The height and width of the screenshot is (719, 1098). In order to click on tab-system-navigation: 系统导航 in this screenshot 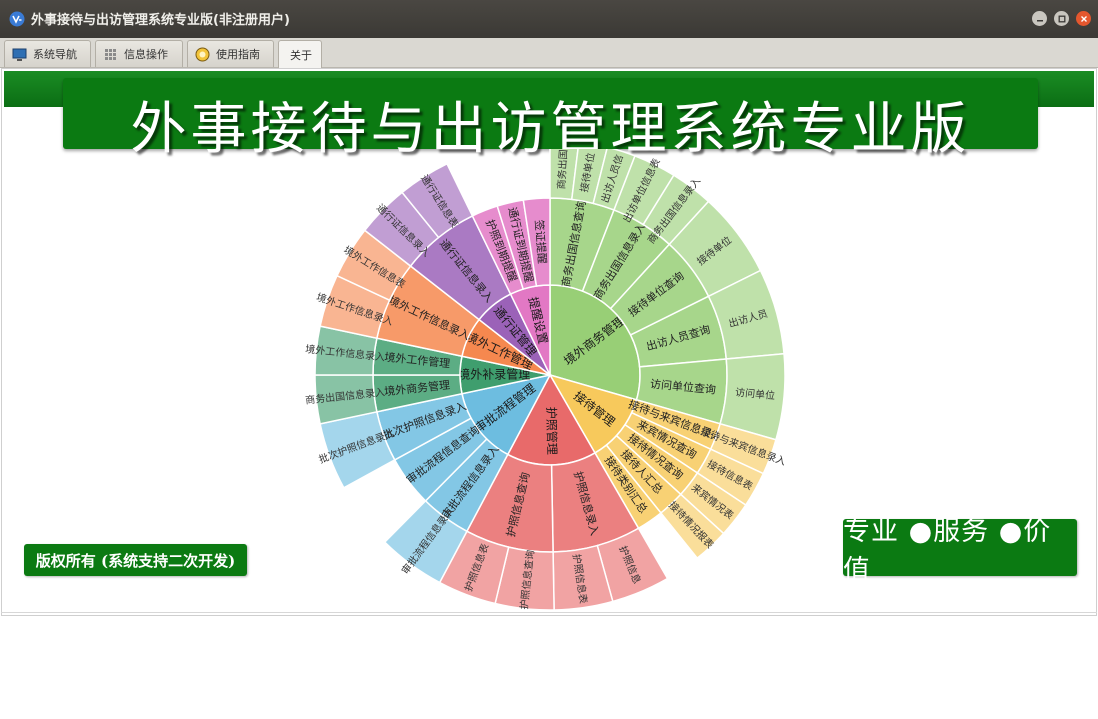, I will do `click(47, 53)`.